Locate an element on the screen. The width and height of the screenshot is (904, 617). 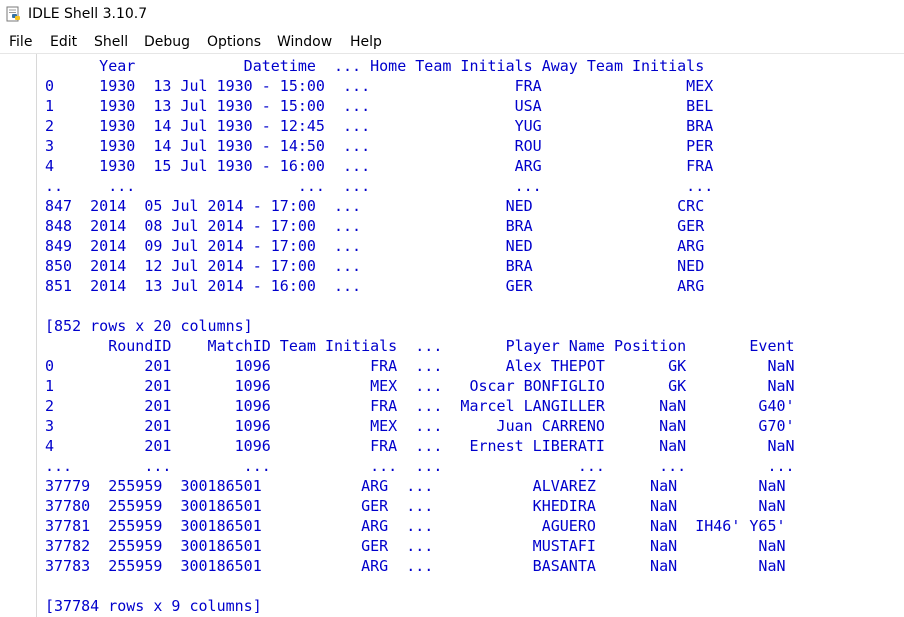
menu-window: Window is located at coordinates (304, 42).